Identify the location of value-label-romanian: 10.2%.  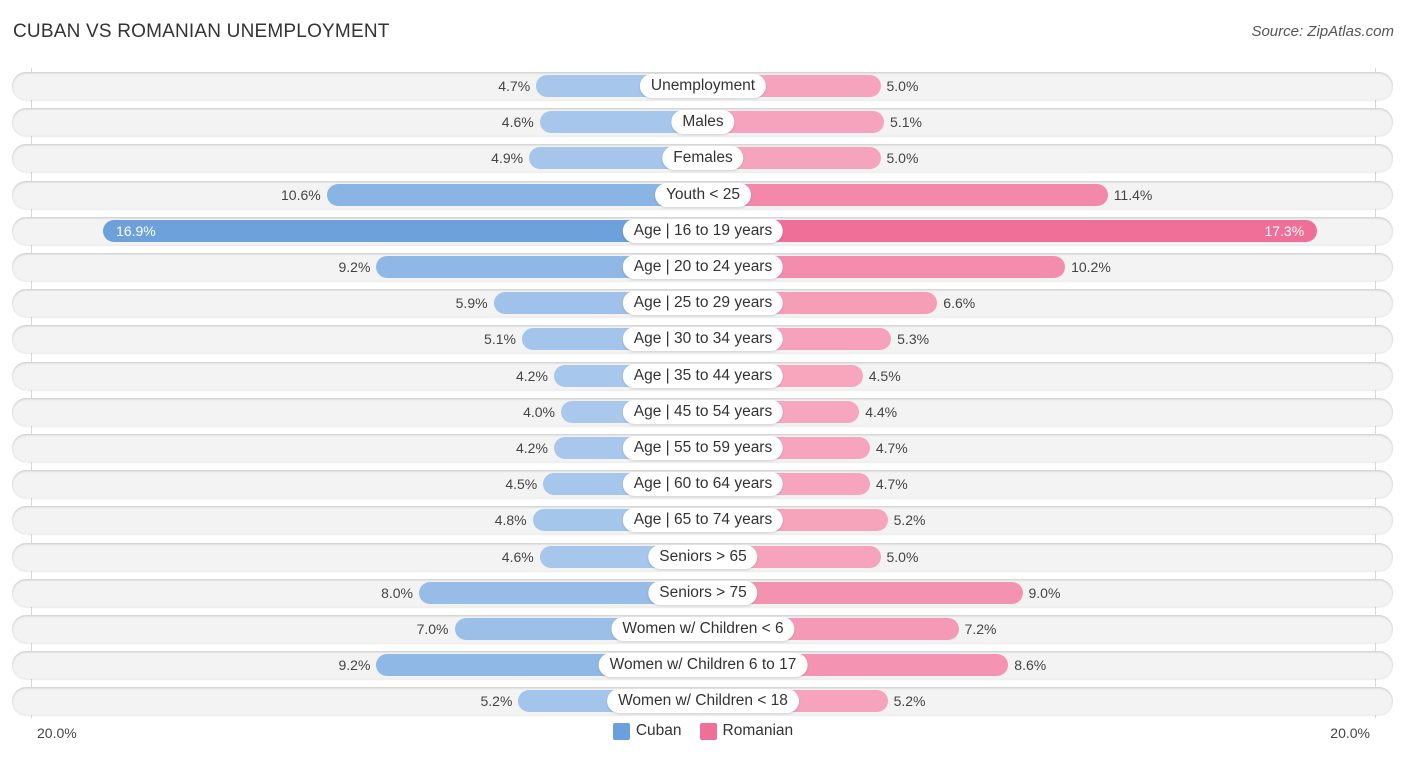
(1091, 267).